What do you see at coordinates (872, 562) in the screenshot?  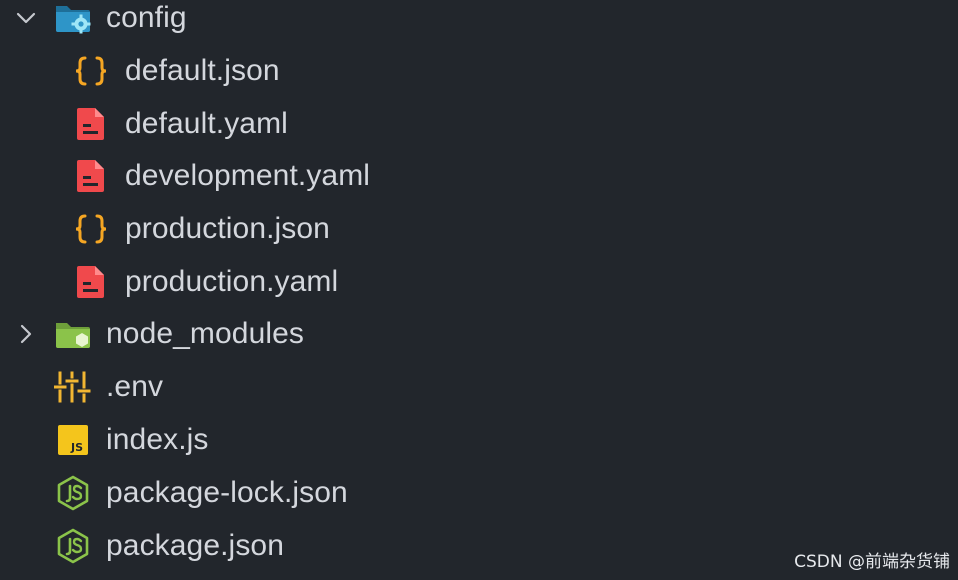 I see `watermark: CSDN @前端杂货铺` at bounding box center [872, 562].